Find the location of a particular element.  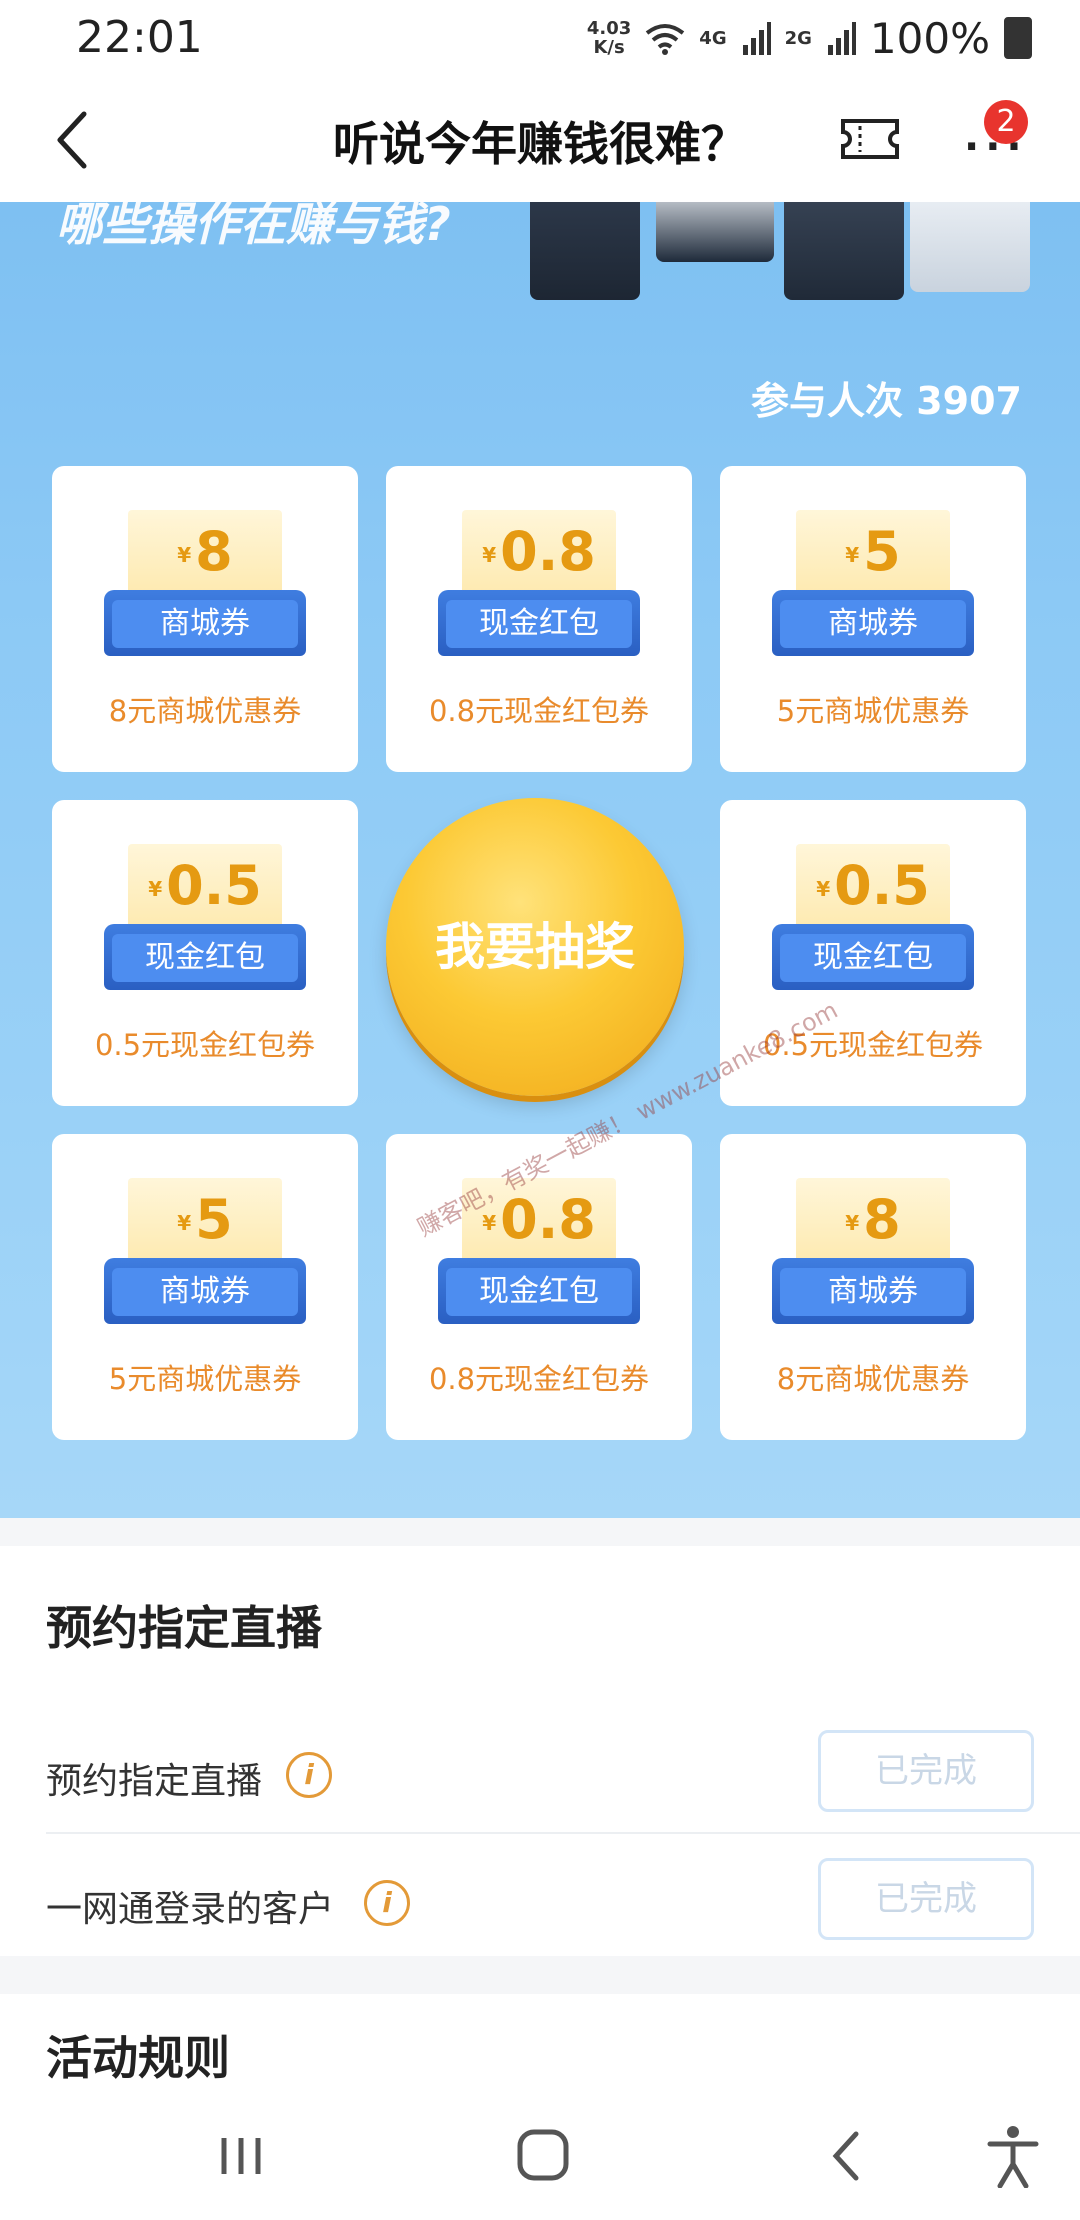

page-title: 听说今年赚钱很难？ is located at coordinates (540, 144).